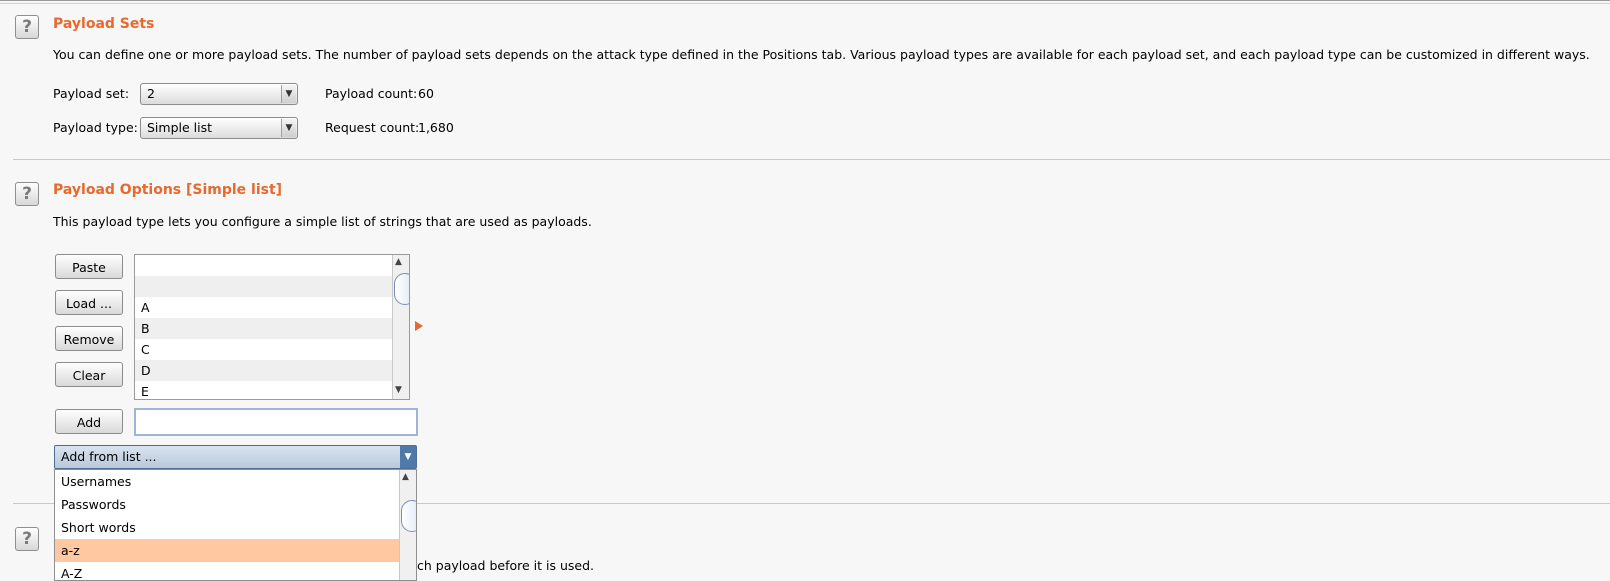 This screenshot has height=581, width=1610. Describe the element at coordinates (228, 550) in the screenshot. I see `dropdown-option-selected: a-z` at that location.